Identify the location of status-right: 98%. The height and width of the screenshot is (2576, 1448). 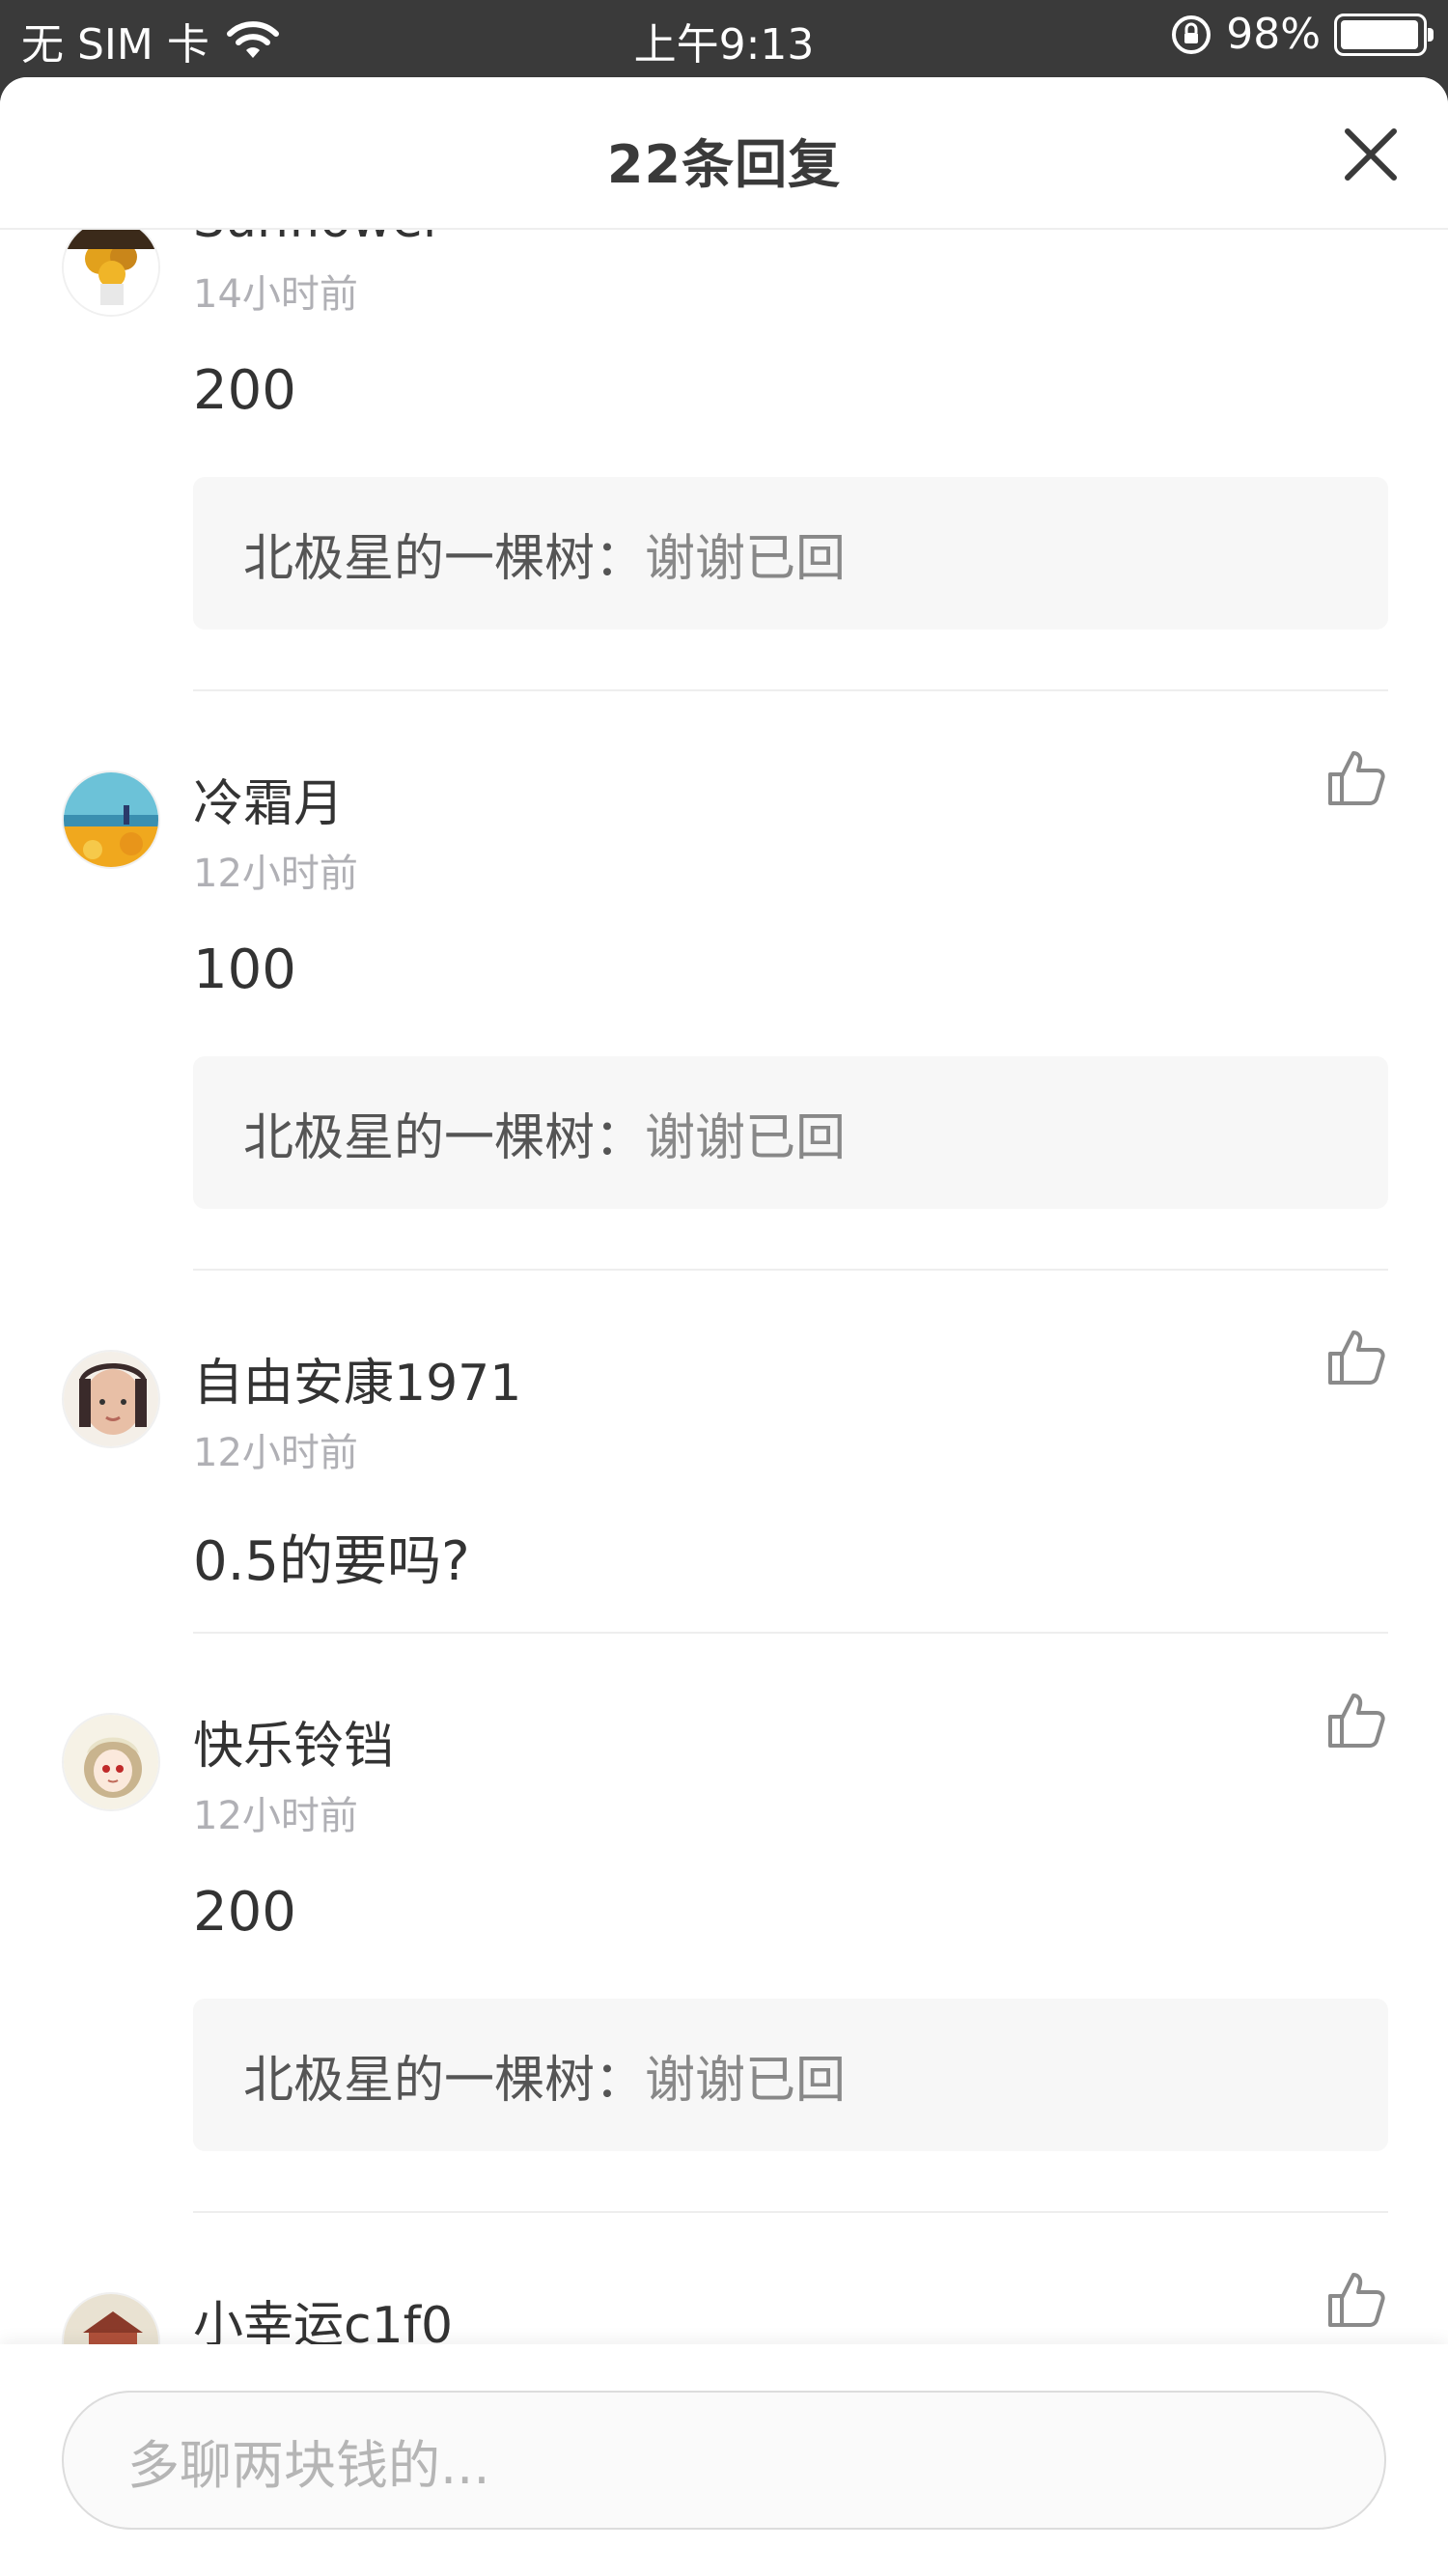
(1302, 35).